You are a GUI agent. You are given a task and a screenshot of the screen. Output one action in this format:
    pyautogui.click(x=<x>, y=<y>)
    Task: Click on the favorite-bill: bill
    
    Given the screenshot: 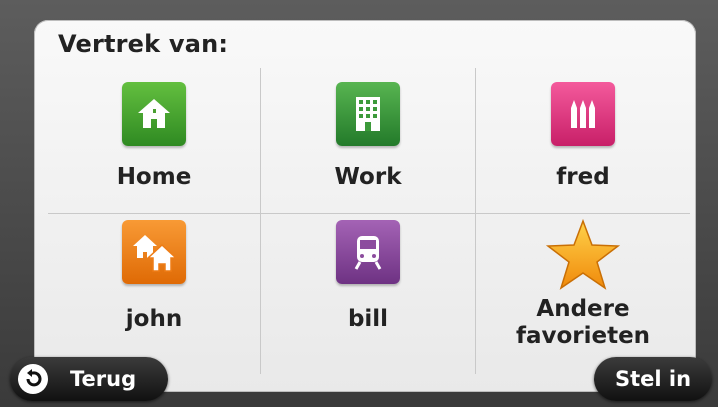 What is the action you would take?
    pyautogui.click(x=368, y=294)
    